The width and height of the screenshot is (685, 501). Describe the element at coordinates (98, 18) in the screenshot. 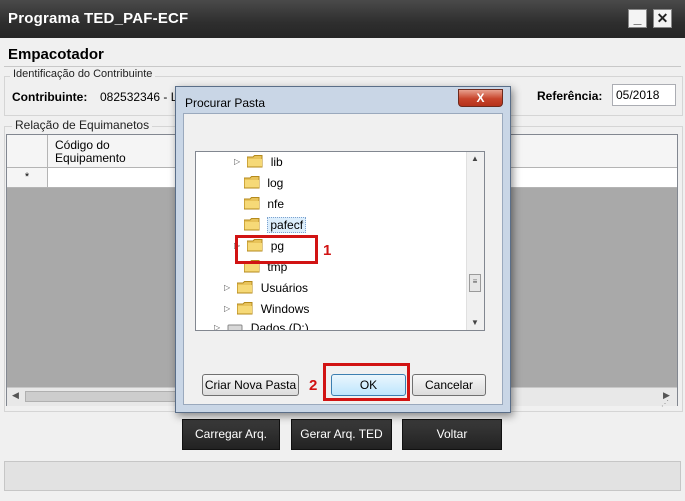

I see `window-title: Programa TED_PAF-ECF` at that location.